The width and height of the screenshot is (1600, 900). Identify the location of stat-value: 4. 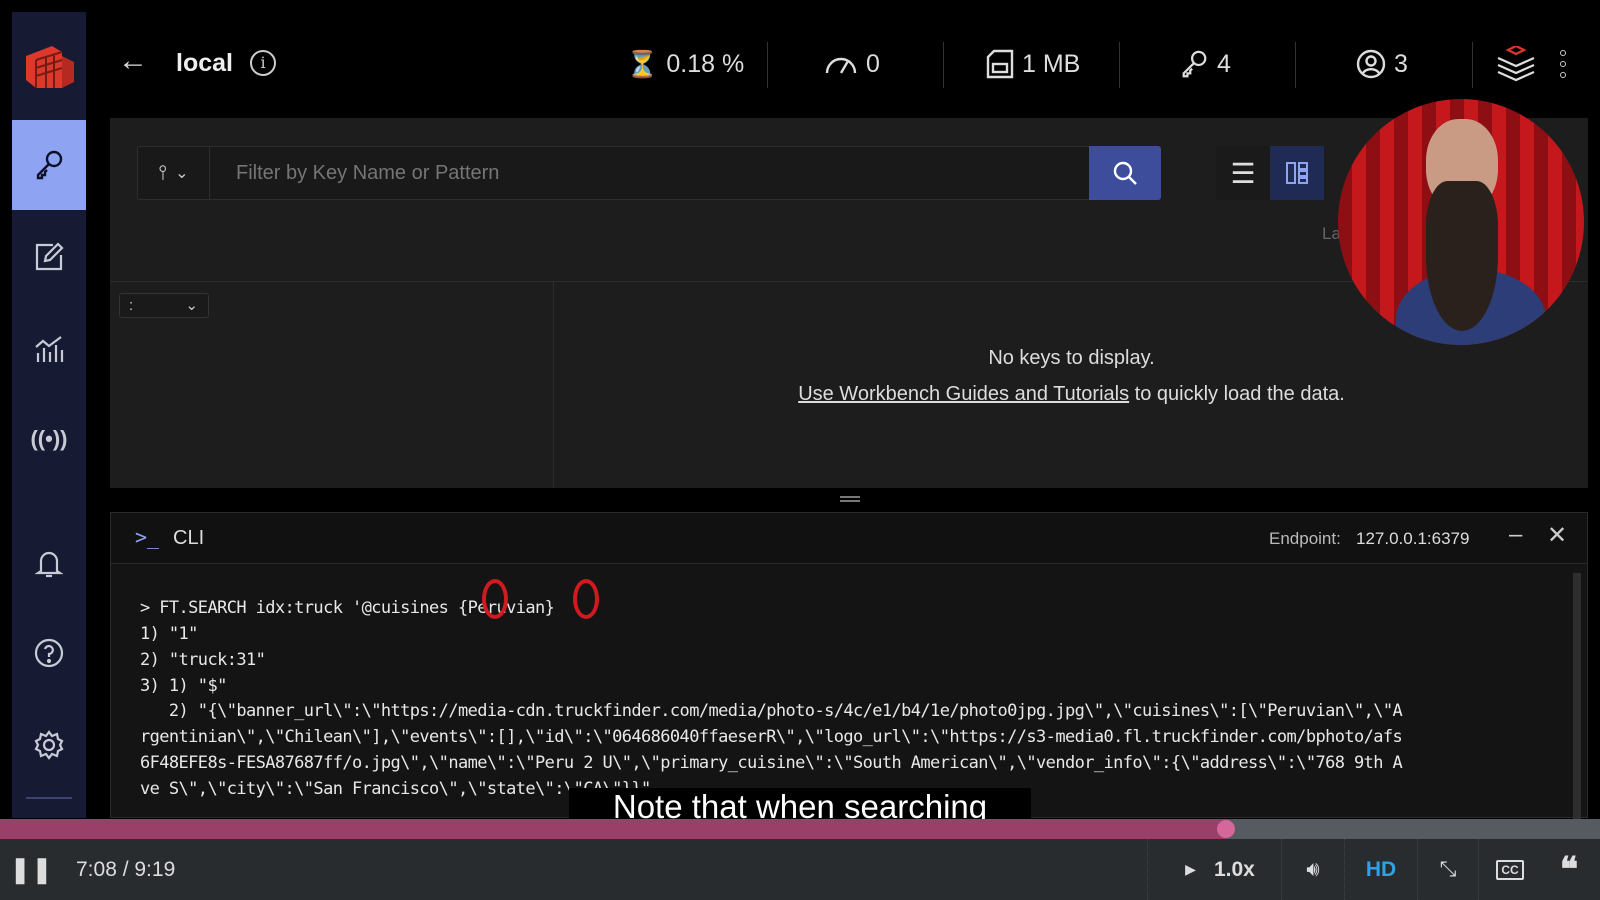
(1224, 63).